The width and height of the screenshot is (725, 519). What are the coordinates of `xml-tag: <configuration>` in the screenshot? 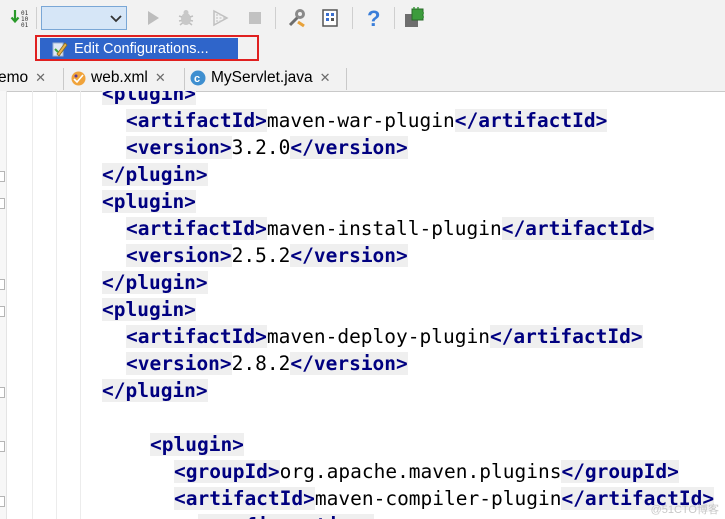 It's located at (286, 516).